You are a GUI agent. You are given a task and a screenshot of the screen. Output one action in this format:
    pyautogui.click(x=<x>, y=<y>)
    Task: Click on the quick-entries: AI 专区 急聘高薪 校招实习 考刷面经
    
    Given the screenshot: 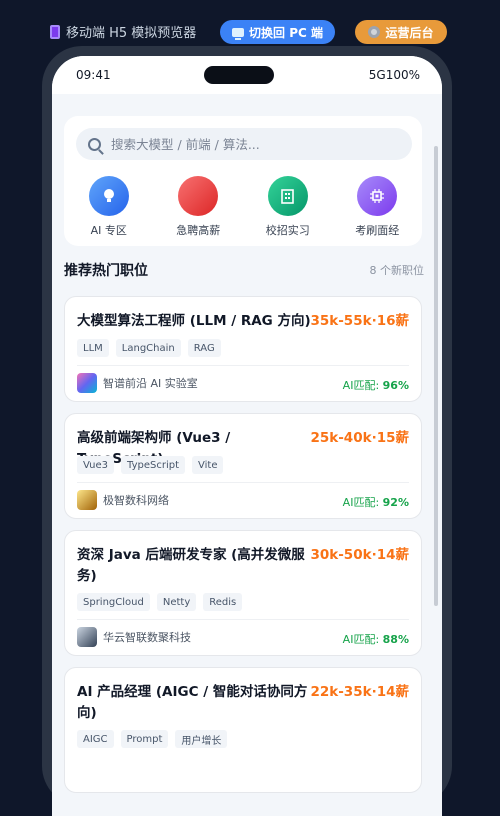 What is the action you would take?
    pyautogui.click(x=243, y=208)
    